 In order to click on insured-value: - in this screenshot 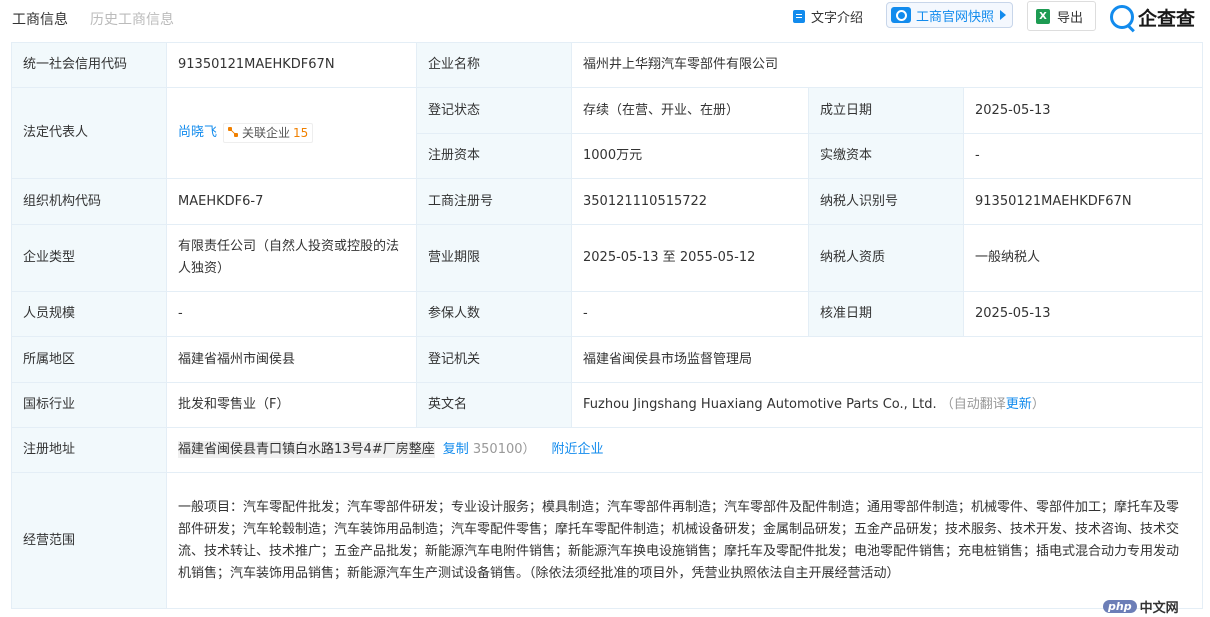, I will do `click(690, 314)`.